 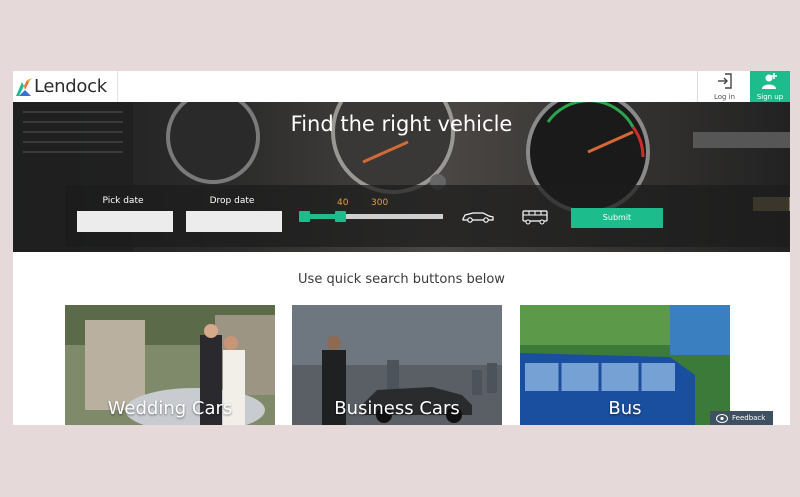 I want to click on bus-icon, so click(x=535, y=217).